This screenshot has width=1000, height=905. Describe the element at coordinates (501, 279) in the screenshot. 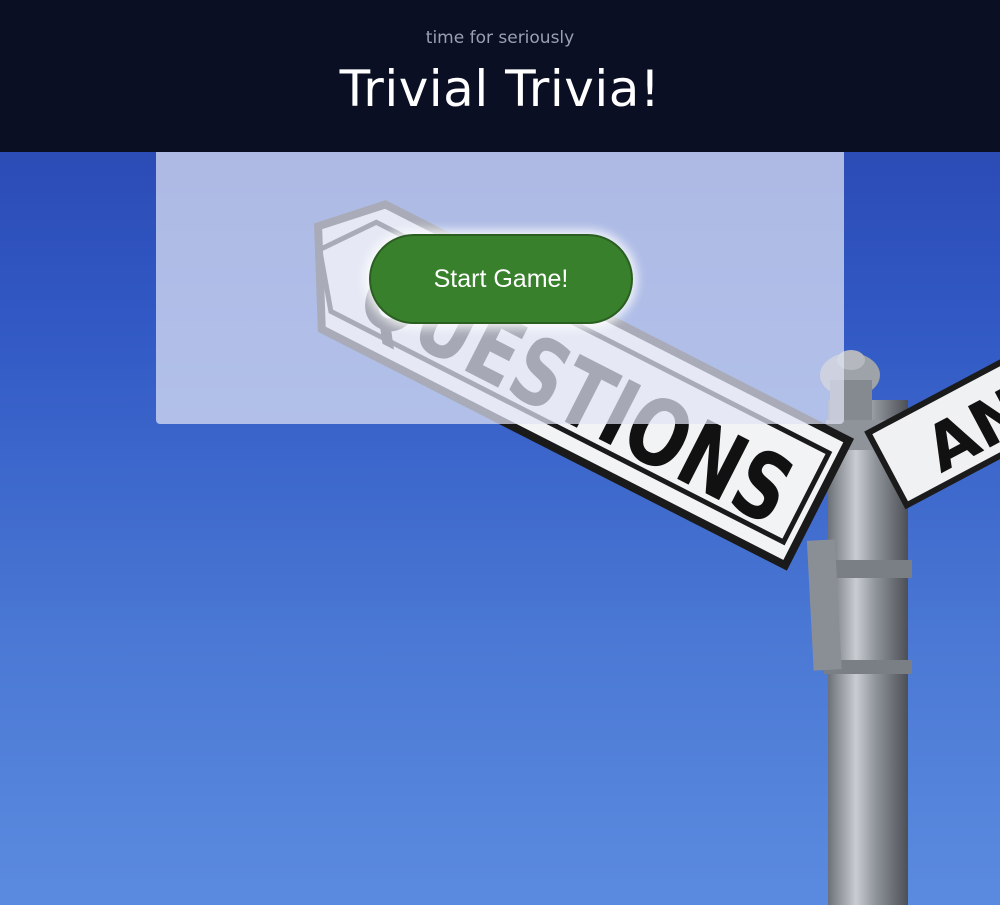

I see `start-game-button: Start Game!` at that location.